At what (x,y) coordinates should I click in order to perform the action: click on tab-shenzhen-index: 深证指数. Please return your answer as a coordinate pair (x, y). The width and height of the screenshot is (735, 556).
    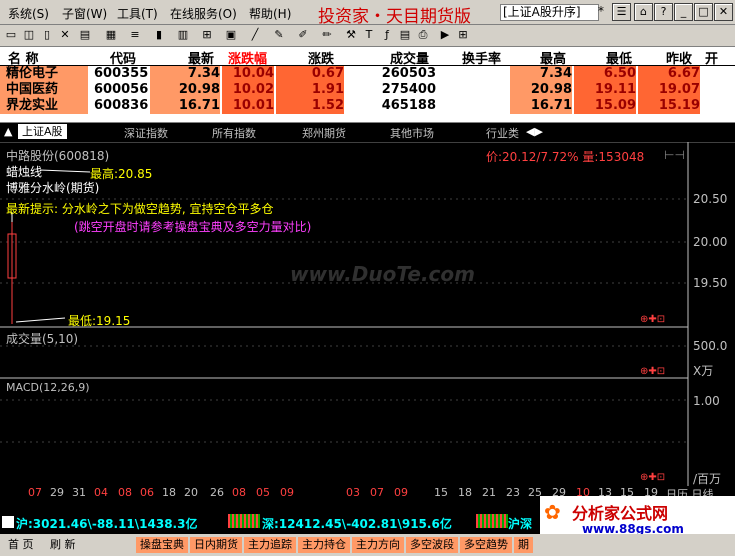
    Looking at the image, I should click on (146, 133).